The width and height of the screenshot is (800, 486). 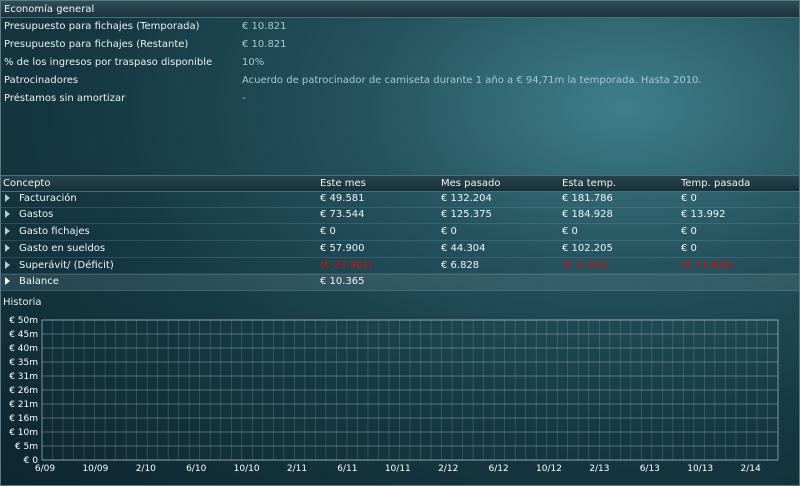 I want to click on y-tick-label: € 35m, so click(x=23, y=363).